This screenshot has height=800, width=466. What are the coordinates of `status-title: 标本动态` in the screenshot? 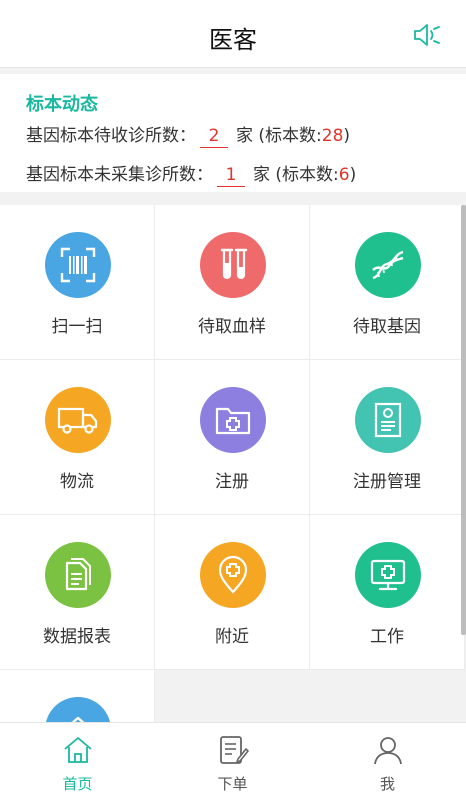 It's located at (62, 104).